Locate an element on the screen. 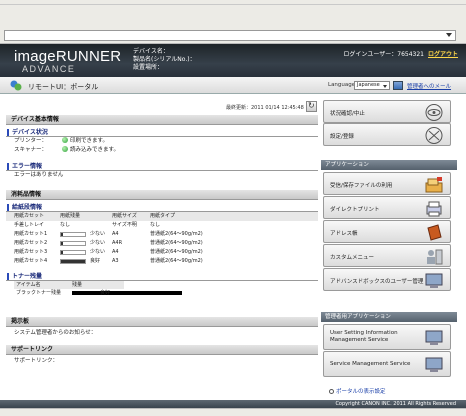 This screenshot has height=416, width=466. custom-menu-icon is located at coordinates (435, 257).